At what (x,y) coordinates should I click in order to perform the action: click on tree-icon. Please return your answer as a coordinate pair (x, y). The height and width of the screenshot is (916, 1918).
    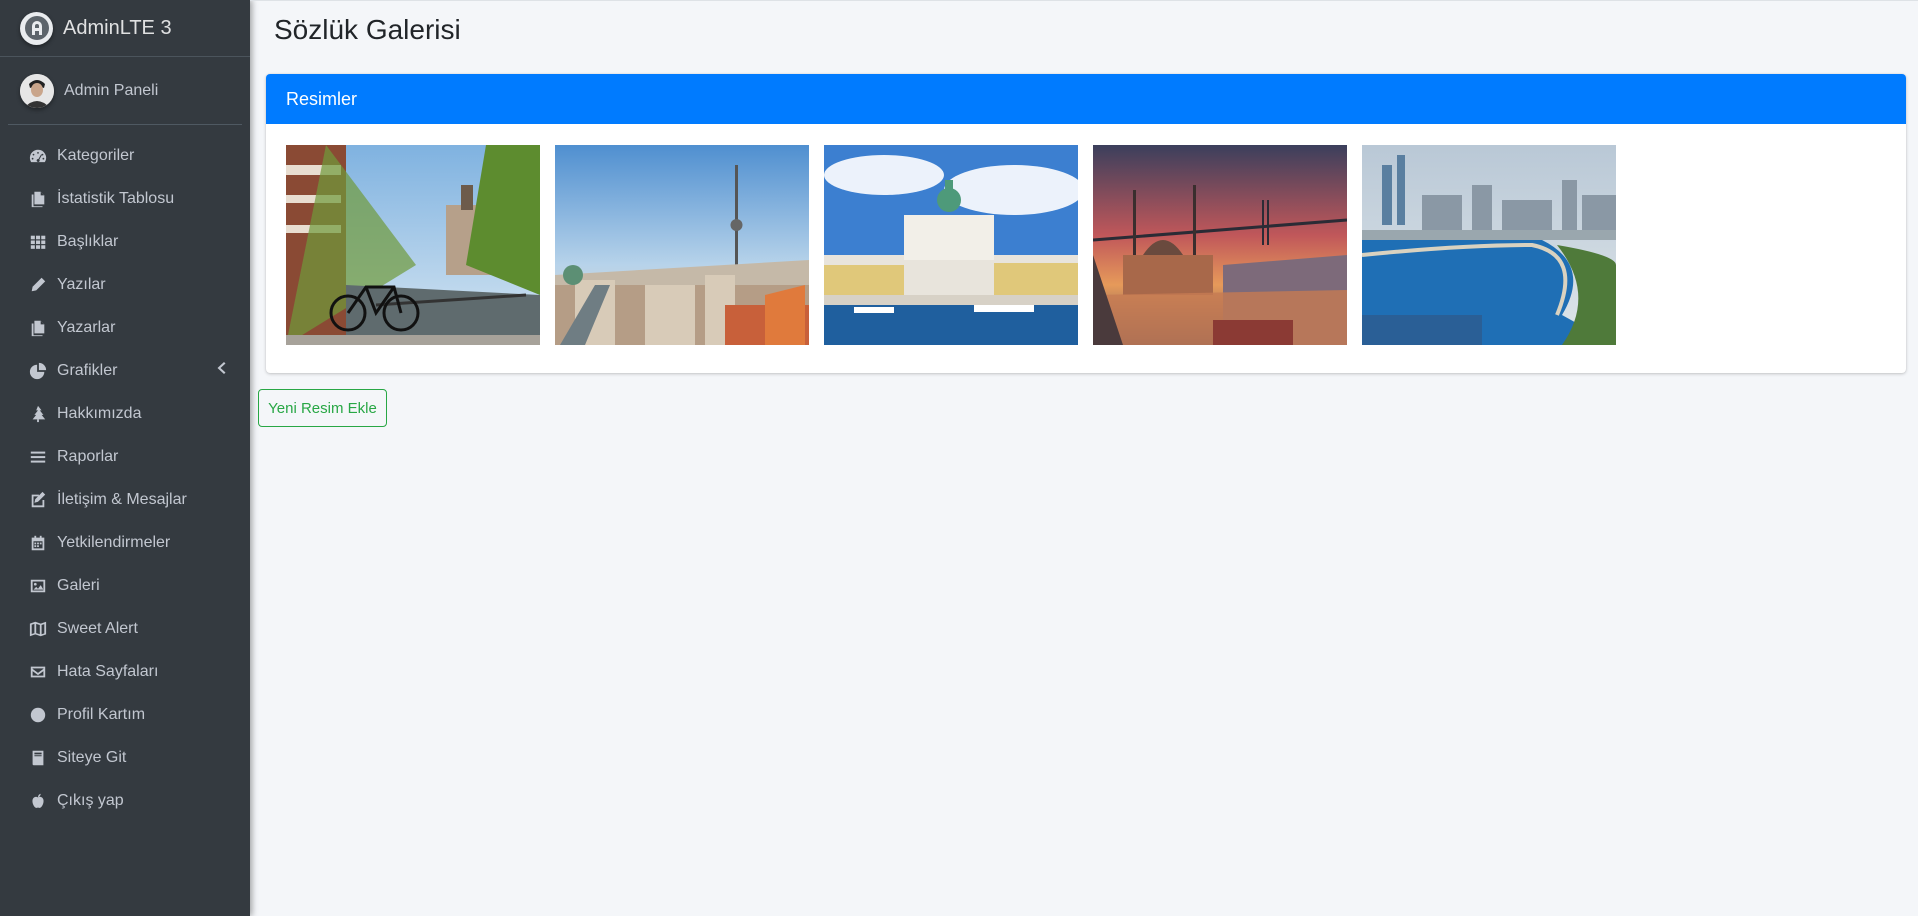
    Looking at the image, I should click on (38, 414).